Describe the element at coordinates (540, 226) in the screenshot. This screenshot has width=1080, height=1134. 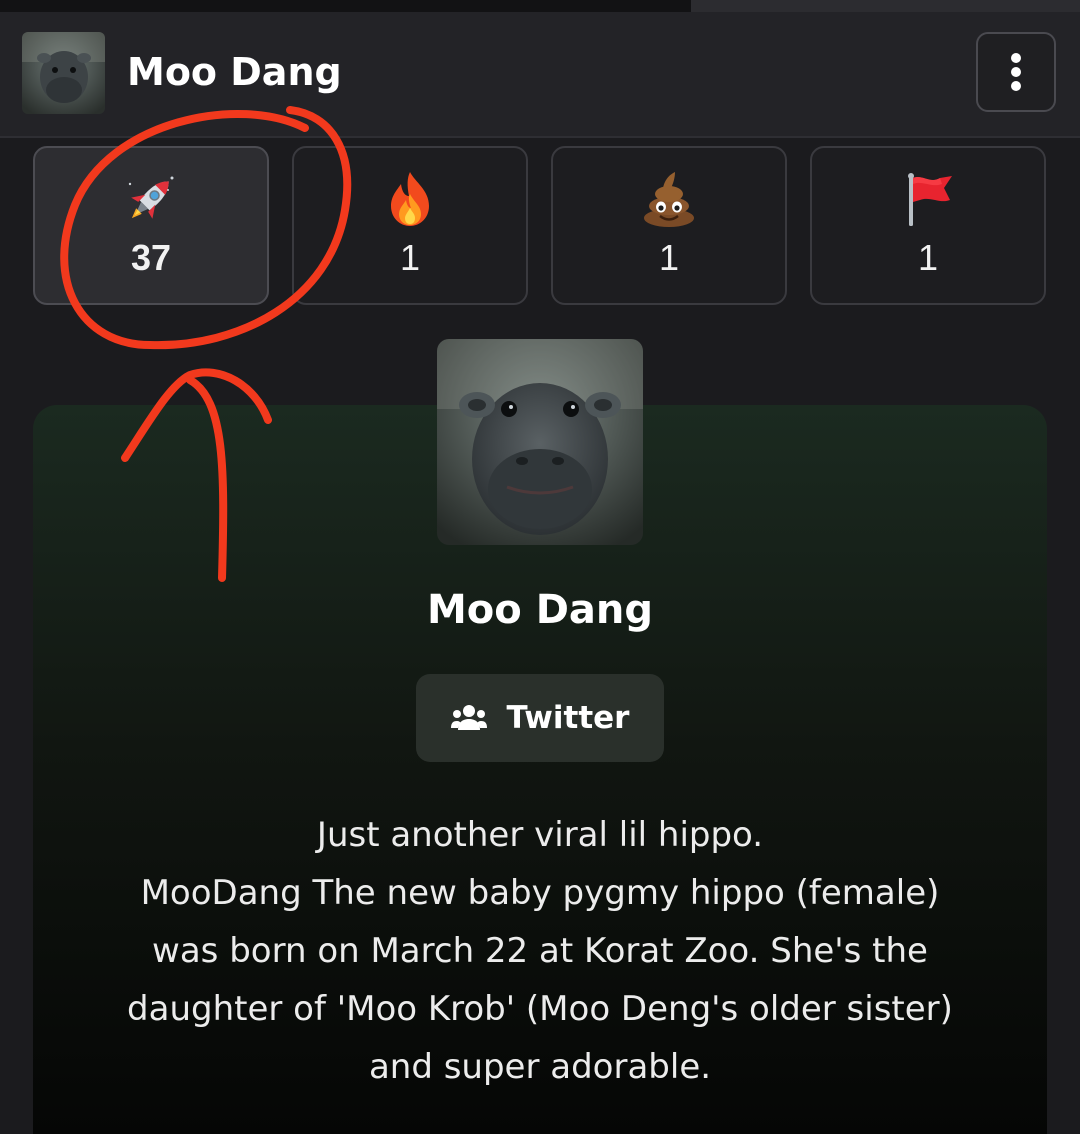
I see `reaction-bar: 37 1 1 1` at that location.